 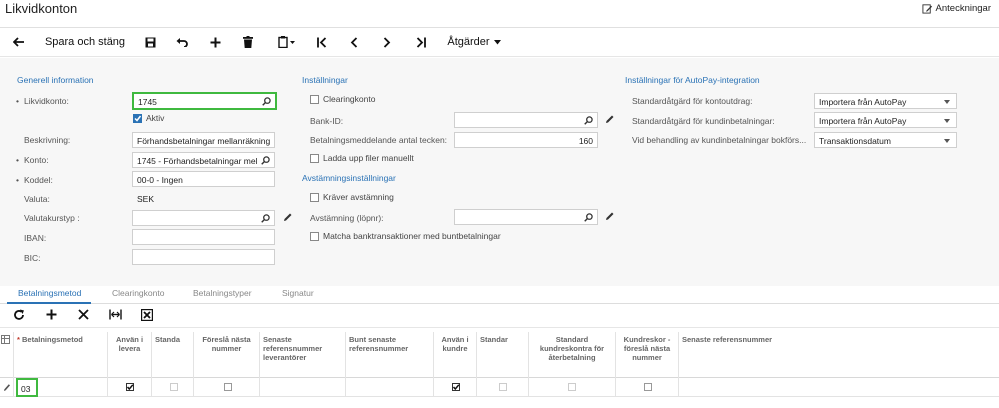 I want to click on customer-action-select: Importera från AutoPay, so click(x=885, y=120).